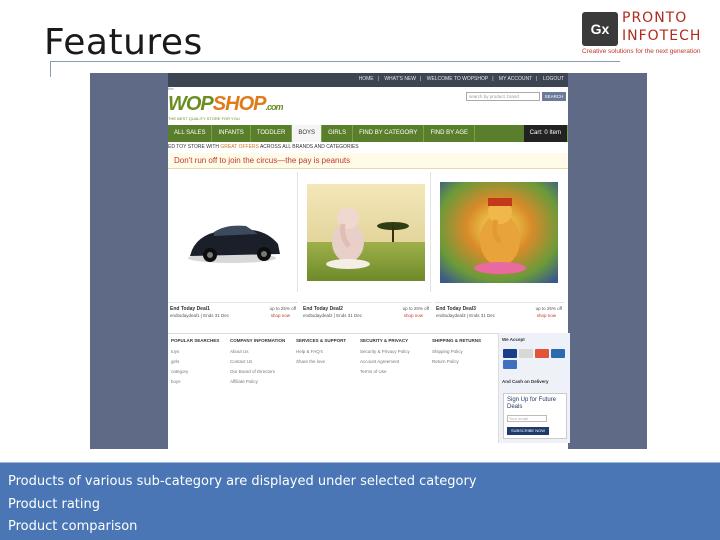 The width and height of the screenshot is (720, 540). What do you see at coordinates (204, 381) in the screenshot?
I see `footer-link: boys` at bounding box center [204, 381].